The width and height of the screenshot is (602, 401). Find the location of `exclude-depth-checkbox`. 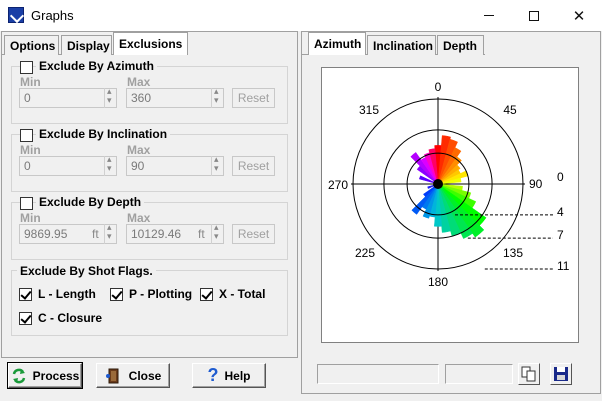

exclude-depth-checkbox is located at coordinates (26, 203).